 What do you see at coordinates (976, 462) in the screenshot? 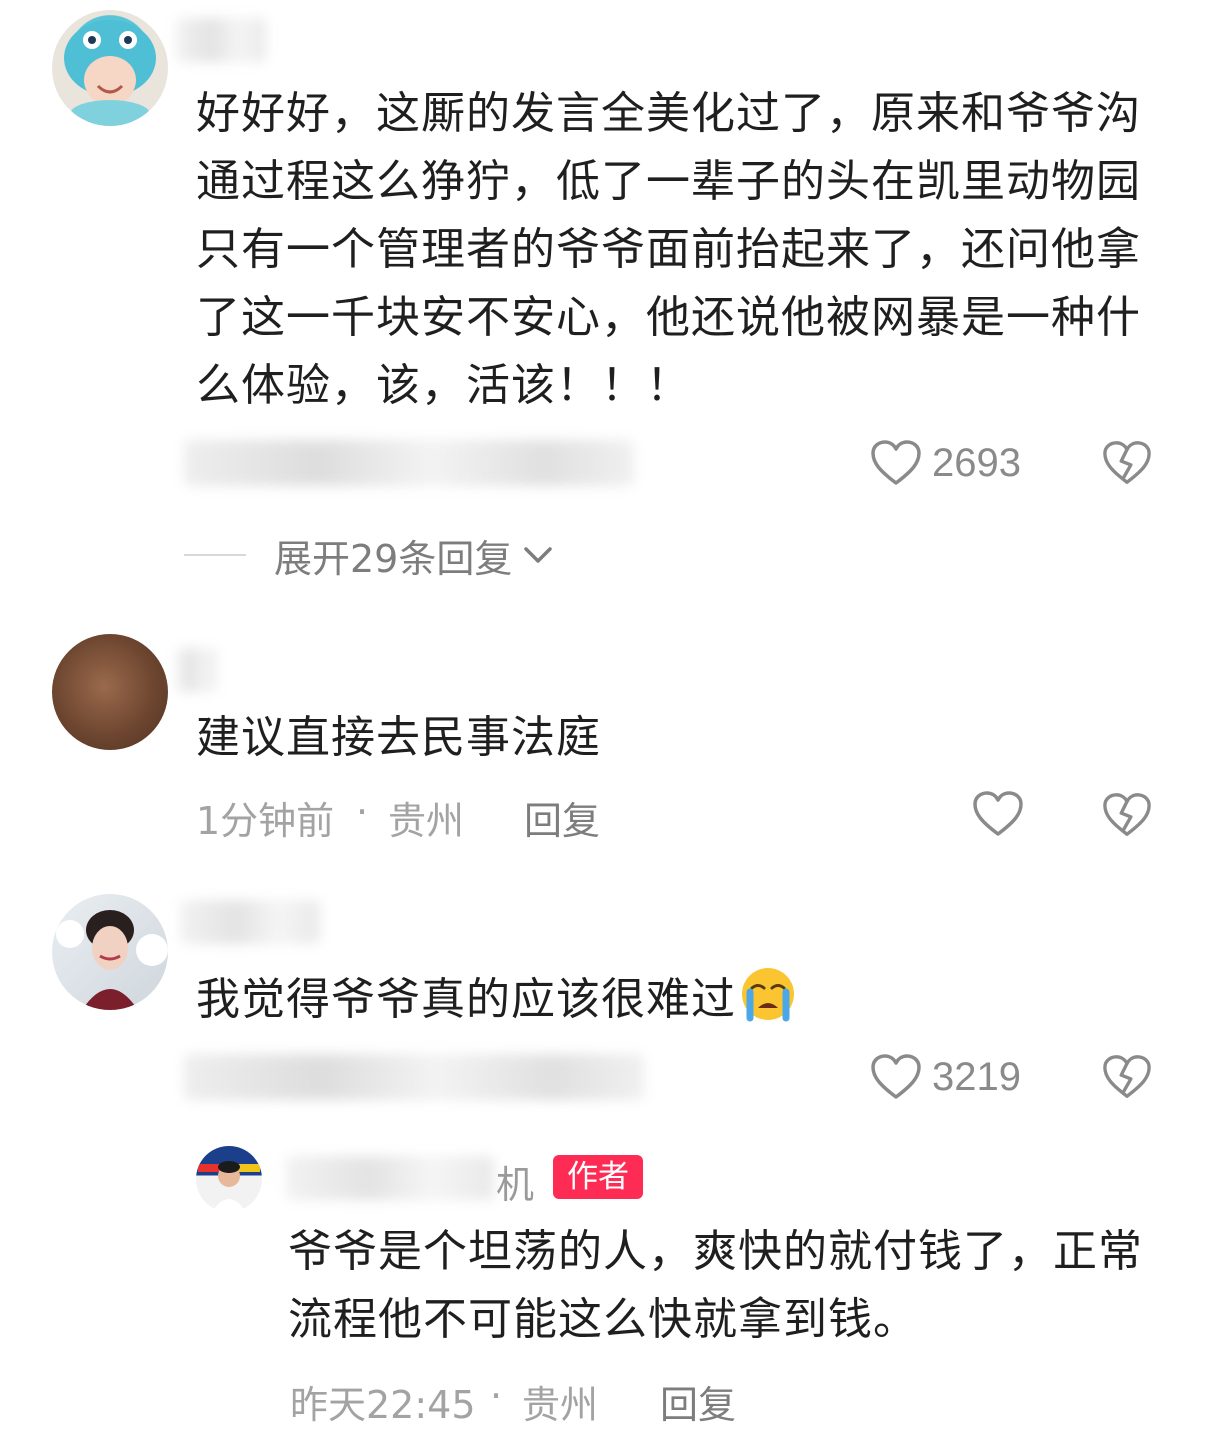
I see `like-count: 2693` at bounding box center [976, 462].